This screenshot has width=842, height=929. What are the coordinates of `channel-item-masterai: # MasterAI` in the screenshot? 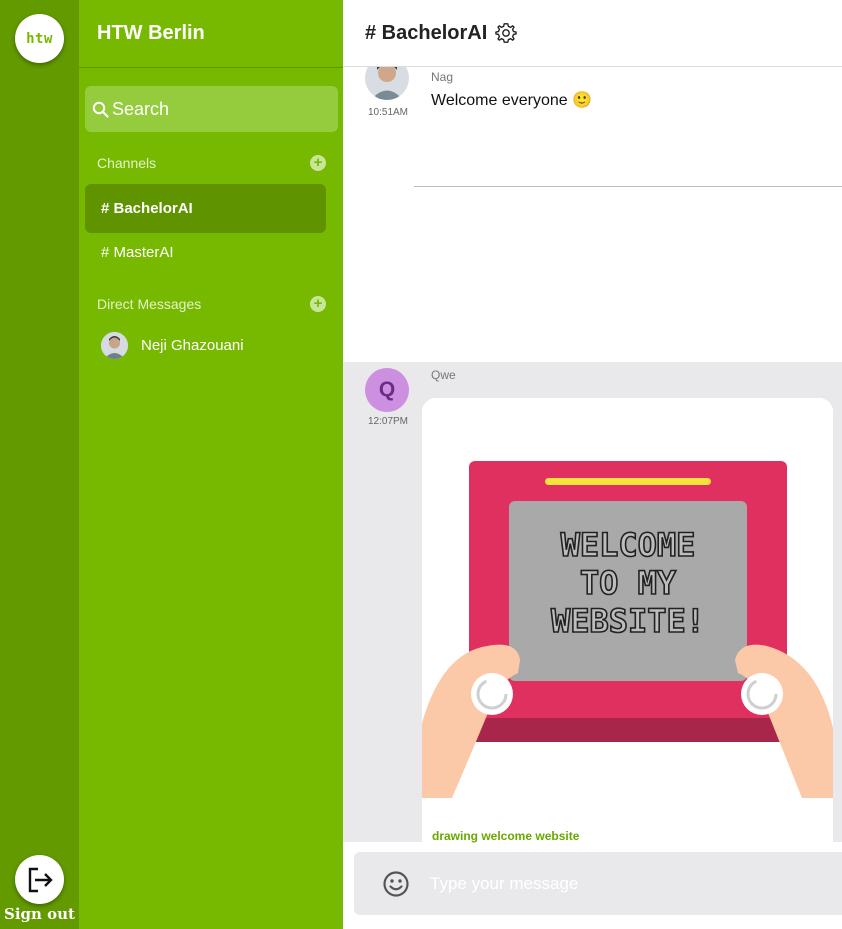 It's located at (205, 252).